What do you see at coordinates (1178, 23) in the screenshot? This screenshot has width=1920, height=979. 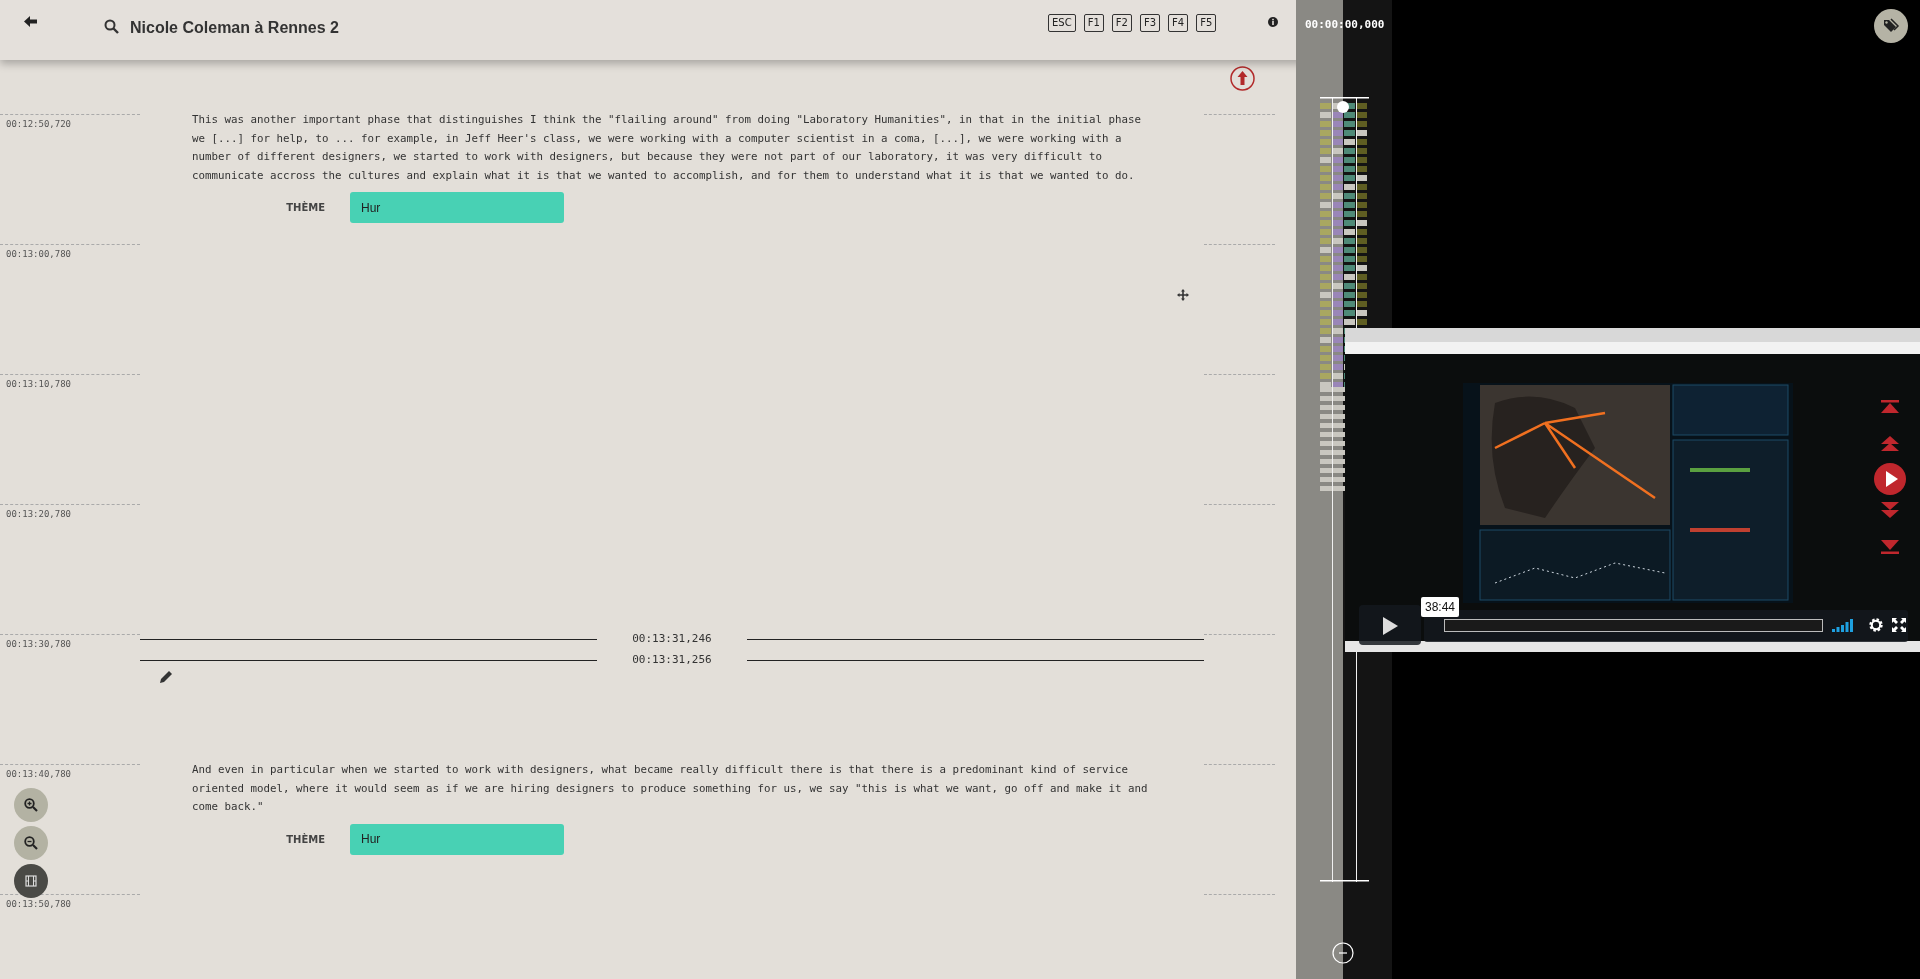 I see `shortcut-key: F4` at bounding box center [1178, 23].